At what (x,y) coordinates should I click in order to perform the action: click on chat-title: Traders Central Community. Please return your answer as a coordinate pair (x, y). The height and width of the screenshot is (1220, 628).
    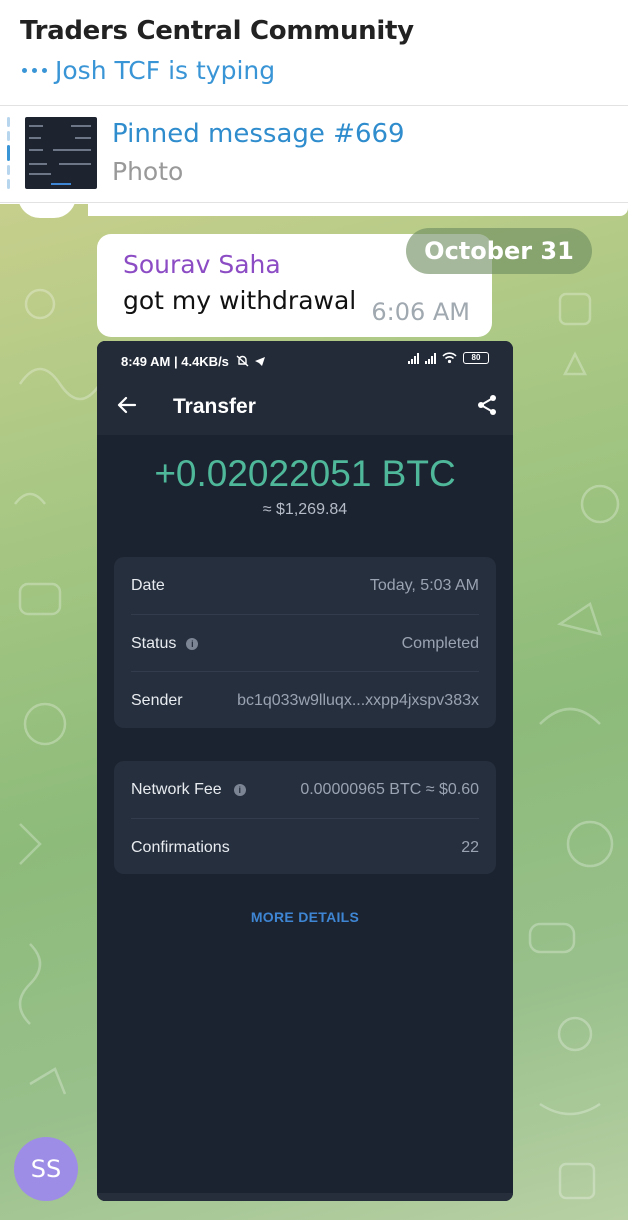
    Looking at the image, I should click on (217, 31).